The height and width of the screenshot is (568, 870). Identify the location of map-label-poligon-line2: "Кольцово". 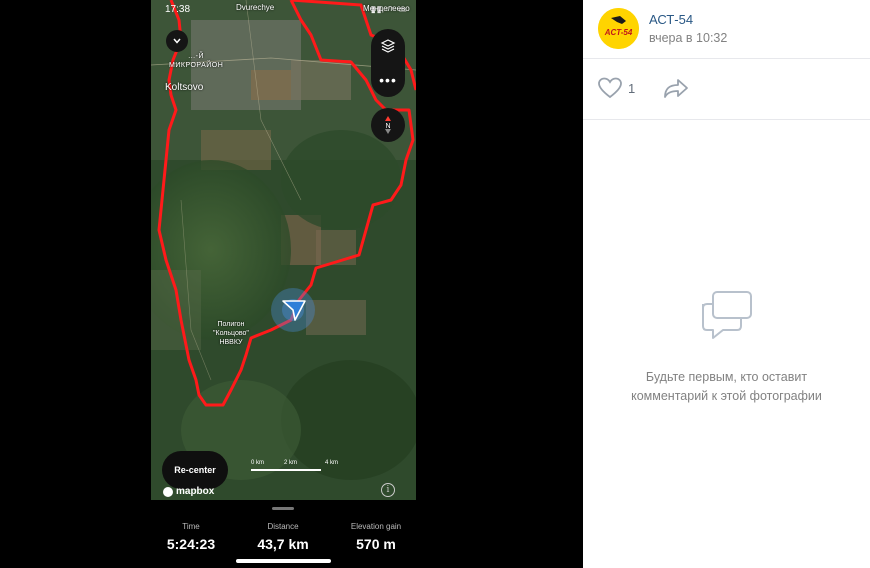
(231, 333).